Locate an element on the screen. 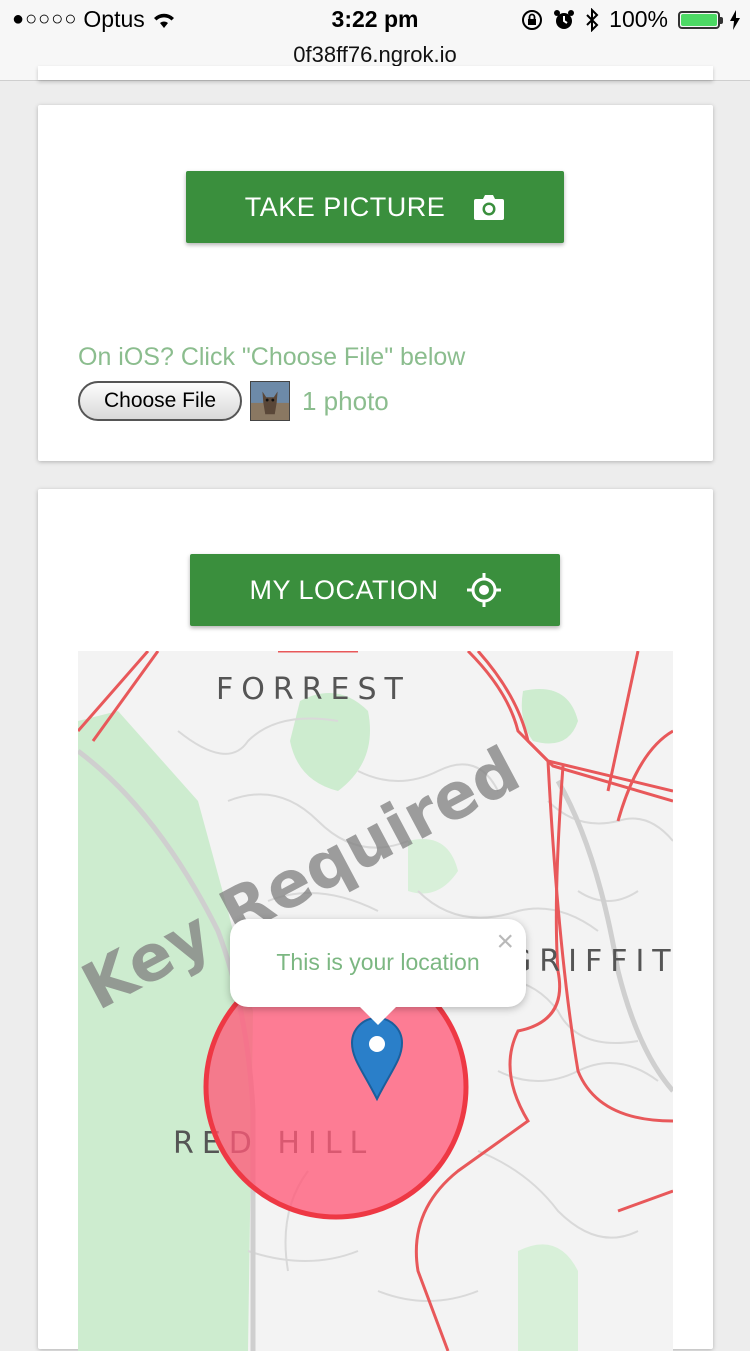  my-location-label: MY LOCATION is located at coordinates (344, 589).